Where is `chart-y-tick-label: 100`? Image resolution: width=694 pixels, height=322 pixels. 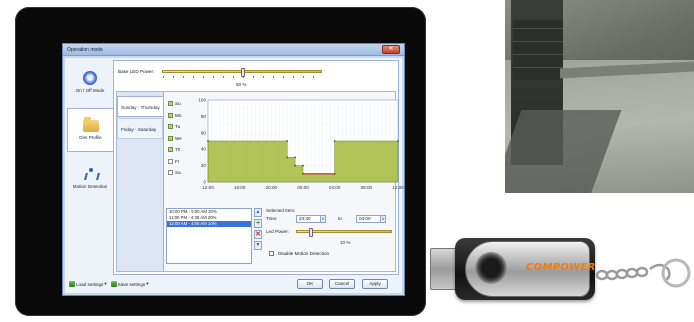 chart-y-tick-label: 100 is located at coordinates (202, 100).